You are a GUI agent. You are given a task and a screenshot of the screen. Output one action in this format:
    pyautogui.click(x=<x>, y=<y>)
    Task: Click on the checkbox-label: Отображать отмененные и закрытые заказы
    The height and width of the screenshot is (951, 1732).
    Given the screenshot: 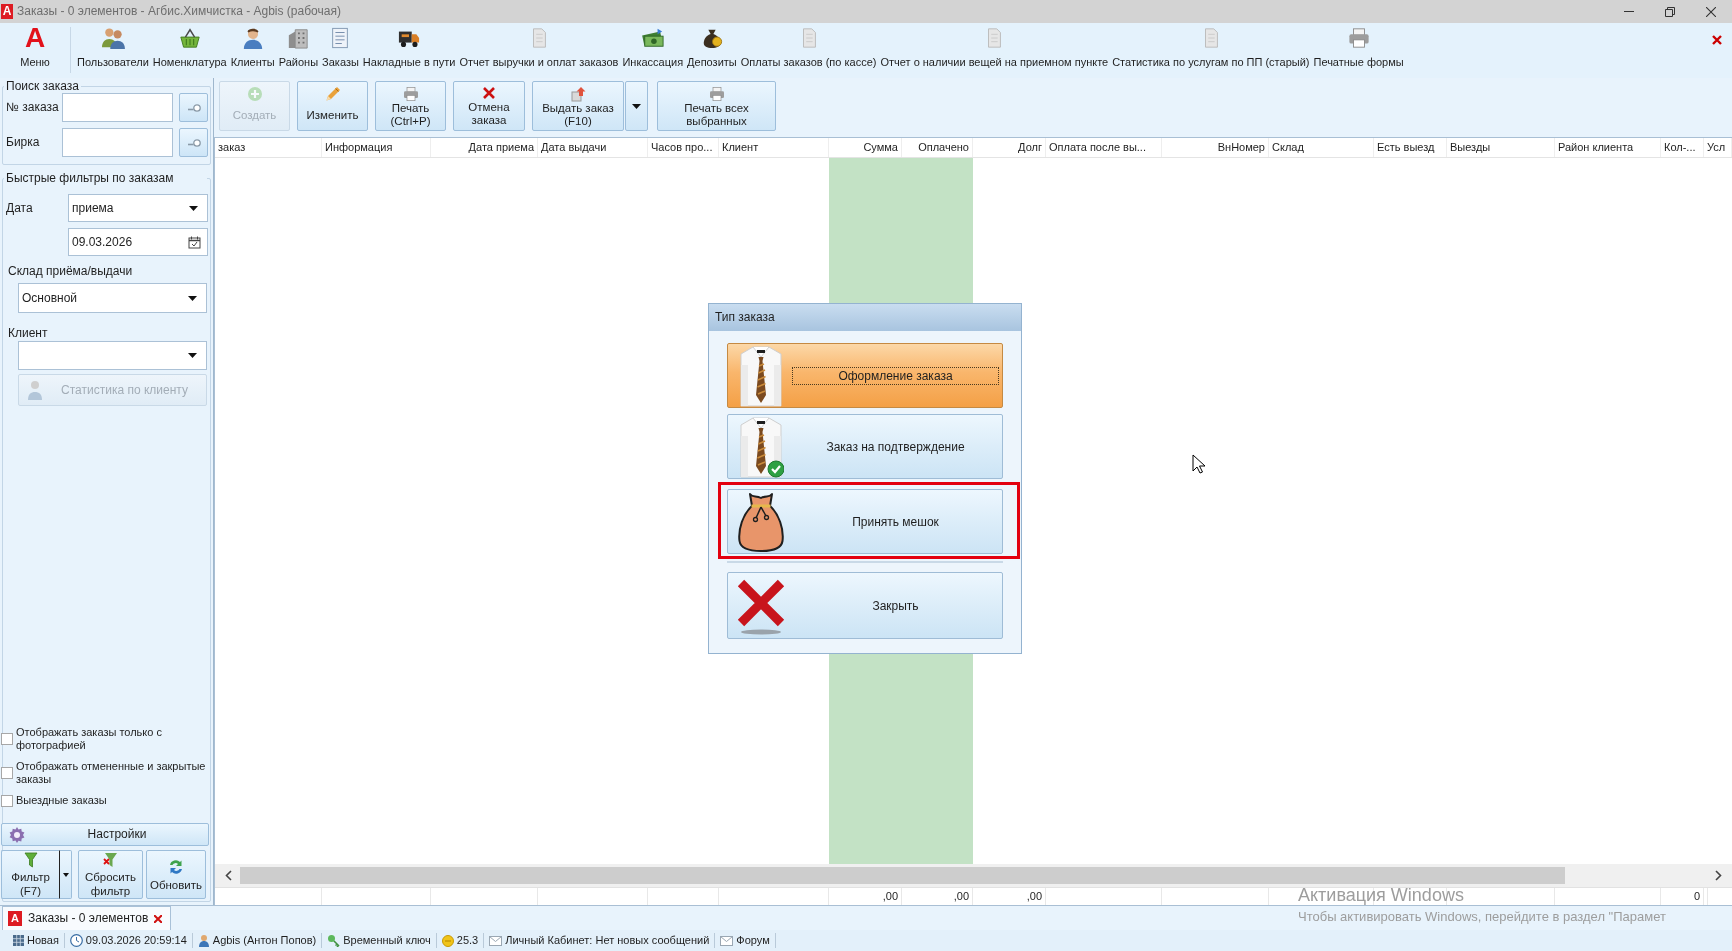 What is the action you would take?
    pyautogui.click(x=111, y=773)
    